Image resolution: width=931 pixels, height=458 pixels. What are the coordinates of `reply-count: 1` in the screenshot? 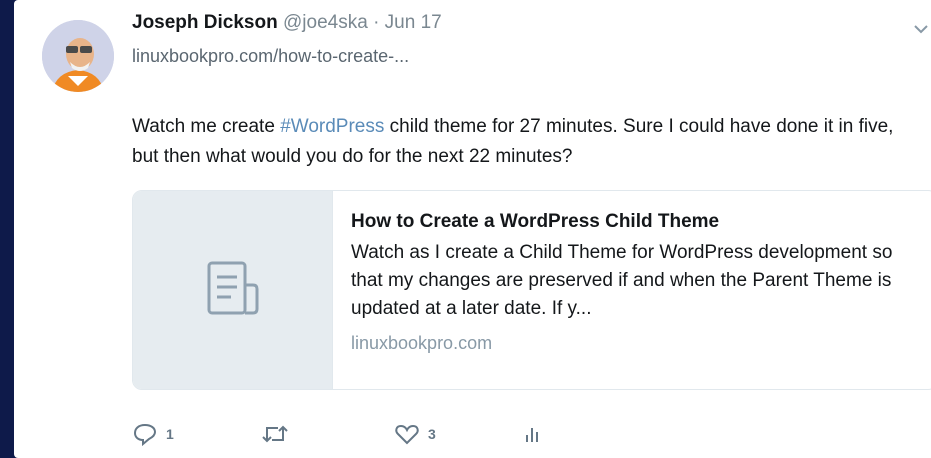 It's located at (170, 434).